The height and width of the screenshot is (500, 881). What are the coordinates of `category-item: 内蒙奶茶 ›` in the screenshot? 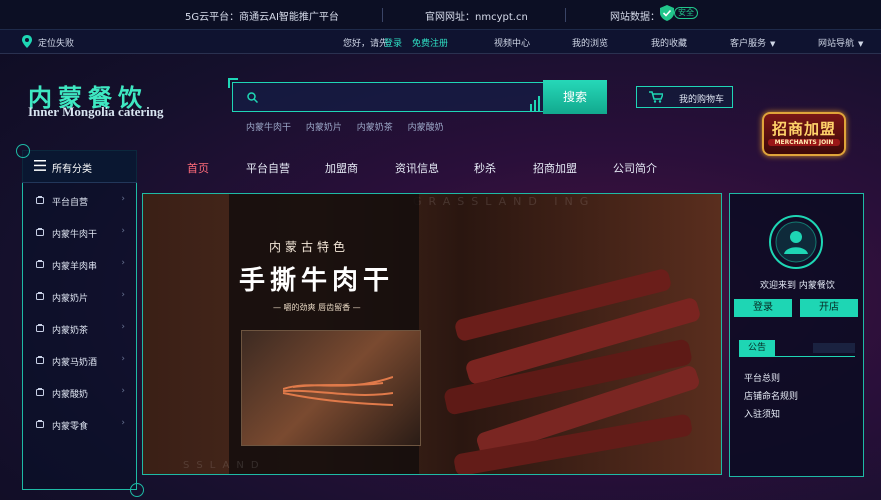 It's located at (79, 328).